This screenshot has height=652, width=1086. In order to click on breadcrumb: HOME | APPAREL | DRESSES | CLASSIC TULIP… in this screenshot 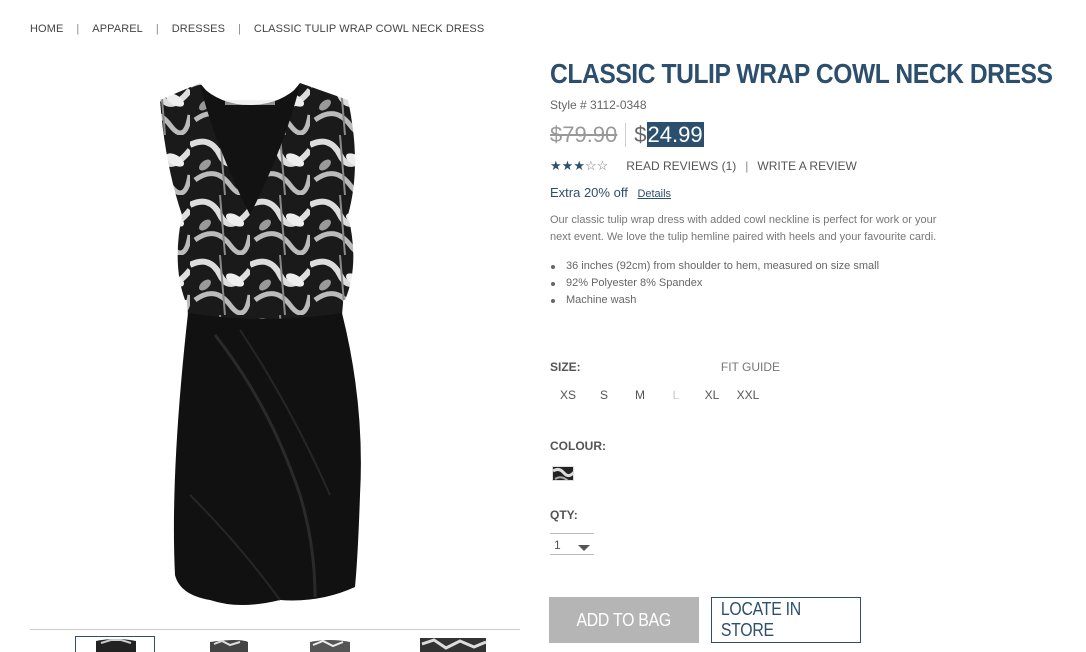, I will do `click(257, 29)`.